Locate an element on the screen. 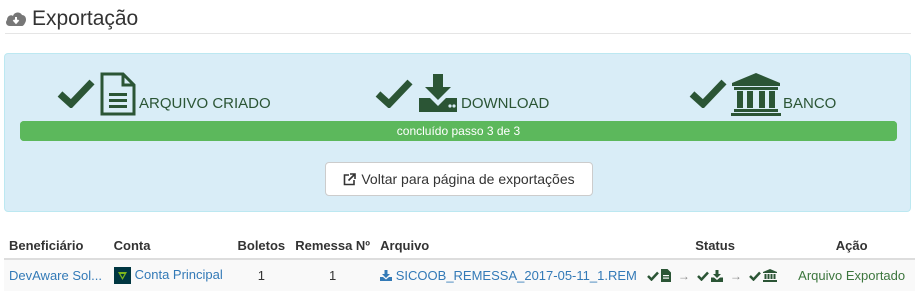 The width and height of the screenshot is (919, 302). column-header: Status is located at coordinates (715, 246).